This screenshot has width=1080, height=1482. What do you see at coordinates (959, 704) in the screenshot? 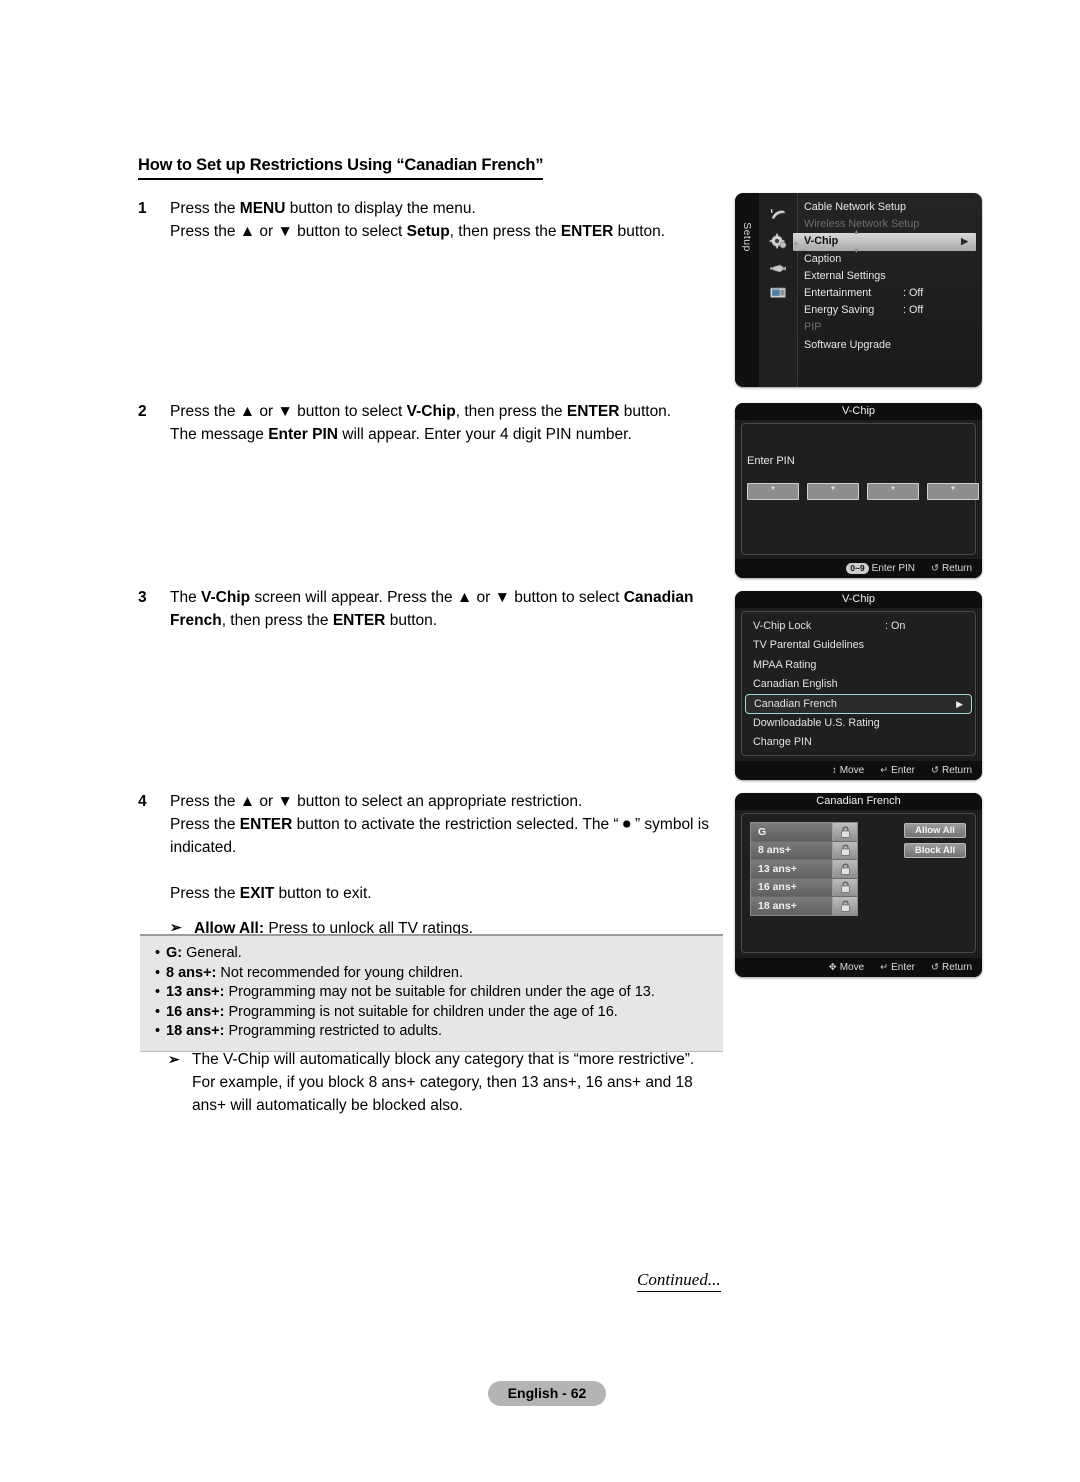
I see `chevron-right-icon: ▶` at bounding box center [959, 704].